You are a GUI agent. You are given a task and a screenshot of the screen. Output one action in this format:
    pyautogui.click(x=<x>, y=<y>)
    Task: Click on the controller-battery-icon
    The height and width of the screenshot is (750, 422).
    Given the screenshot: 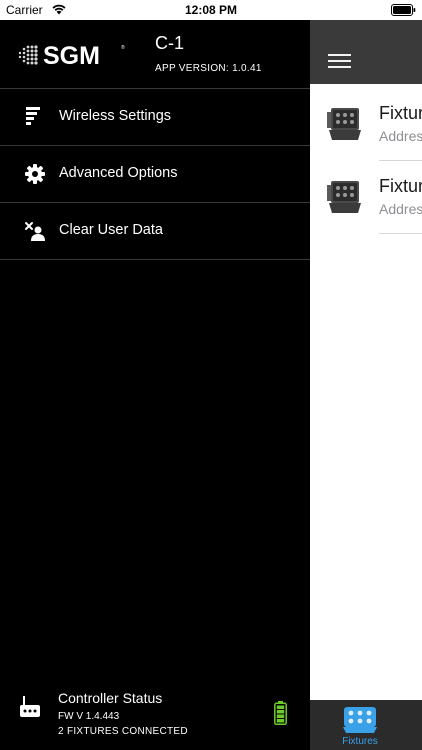 What is the action you would take?
    pyautogui.click(x=280, y=713)
    